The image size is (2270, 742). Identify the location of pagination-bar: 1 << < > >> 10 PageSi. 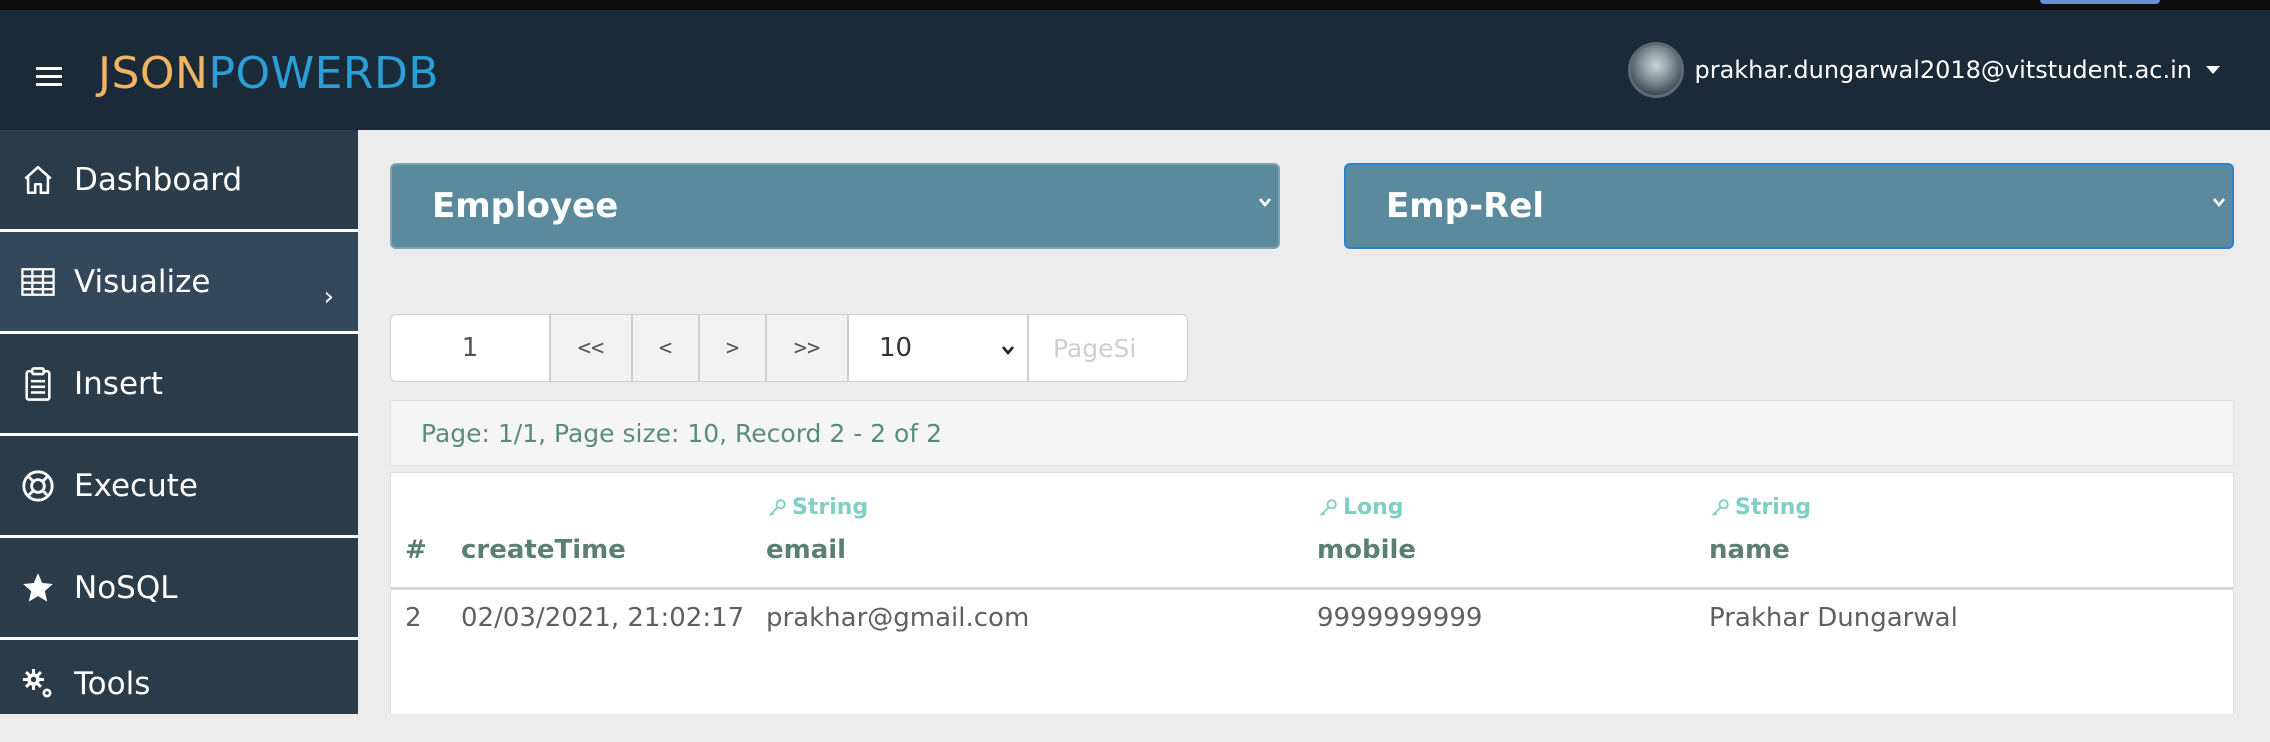
(789, 348).